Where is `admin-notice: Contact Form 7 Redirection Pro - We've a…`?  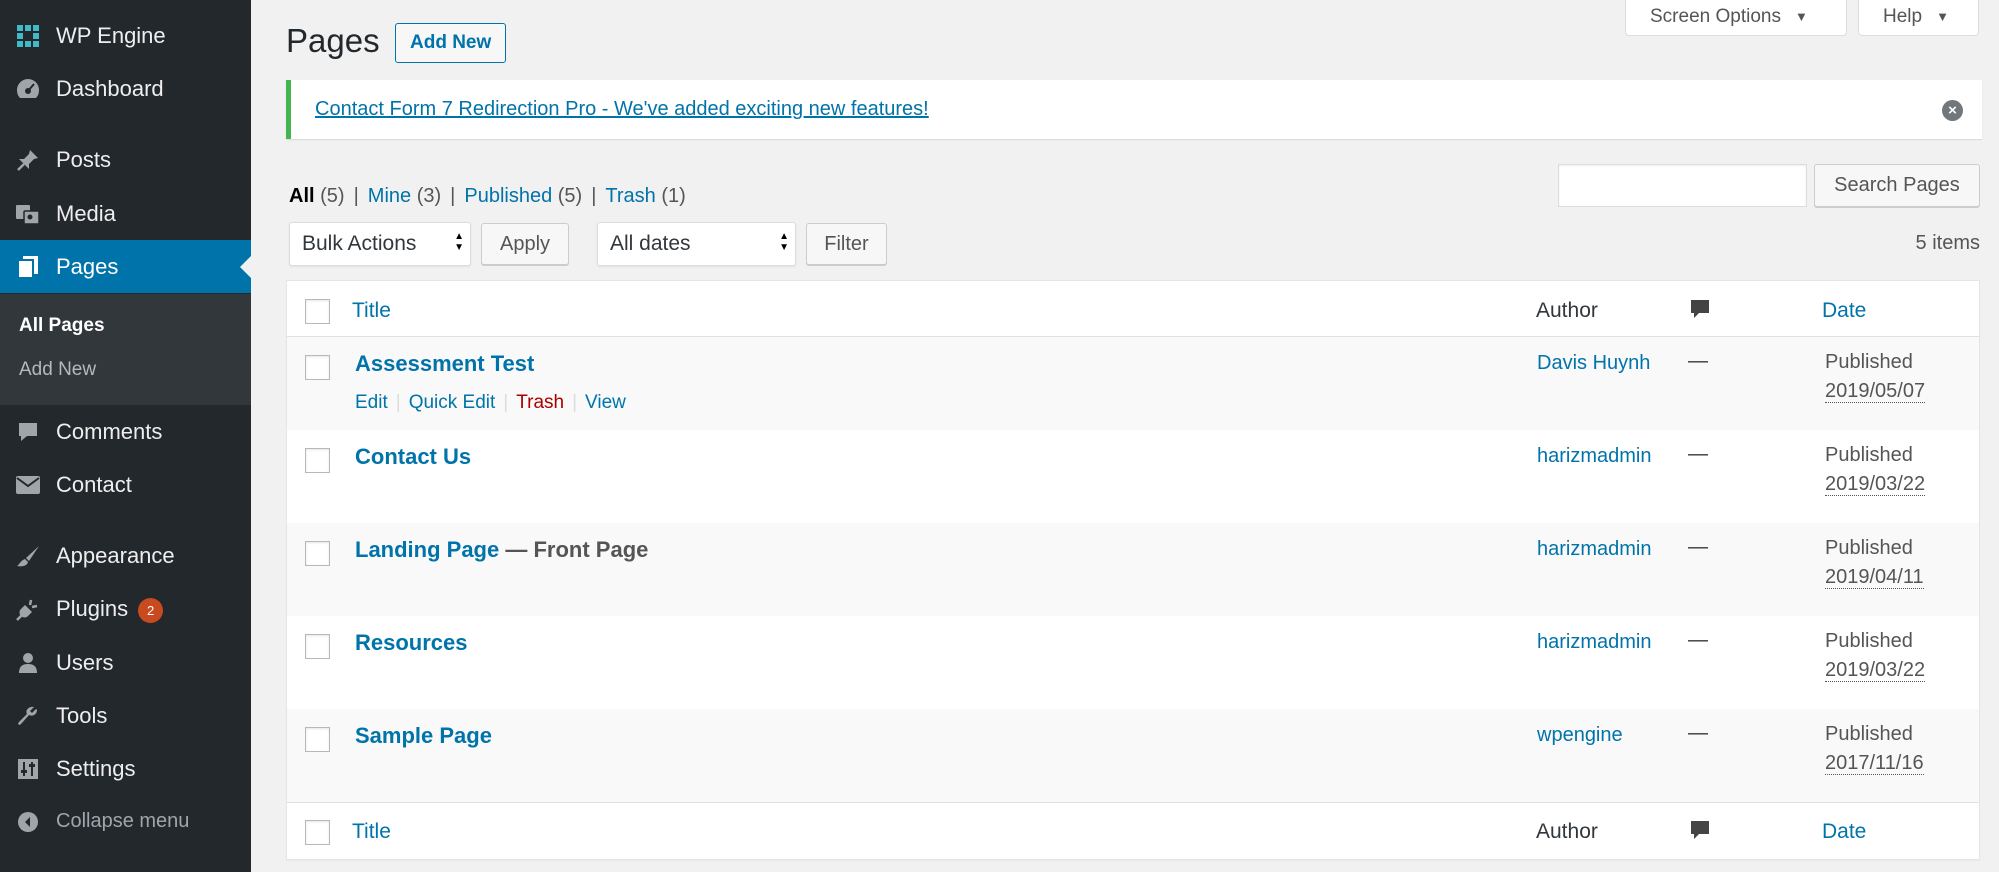
admin-notice: Contact Form 7 Redirection Pro - We've a… is located at coordinates (1134, 109).